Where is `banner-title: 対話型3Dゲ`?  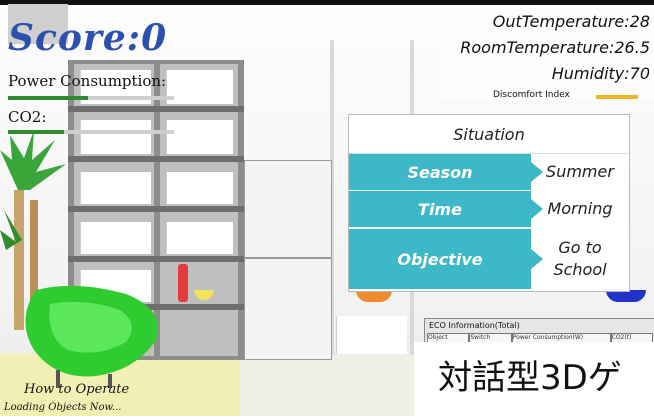 banner-title: 対話型3Dゲ is located at coordinates (530, 378).